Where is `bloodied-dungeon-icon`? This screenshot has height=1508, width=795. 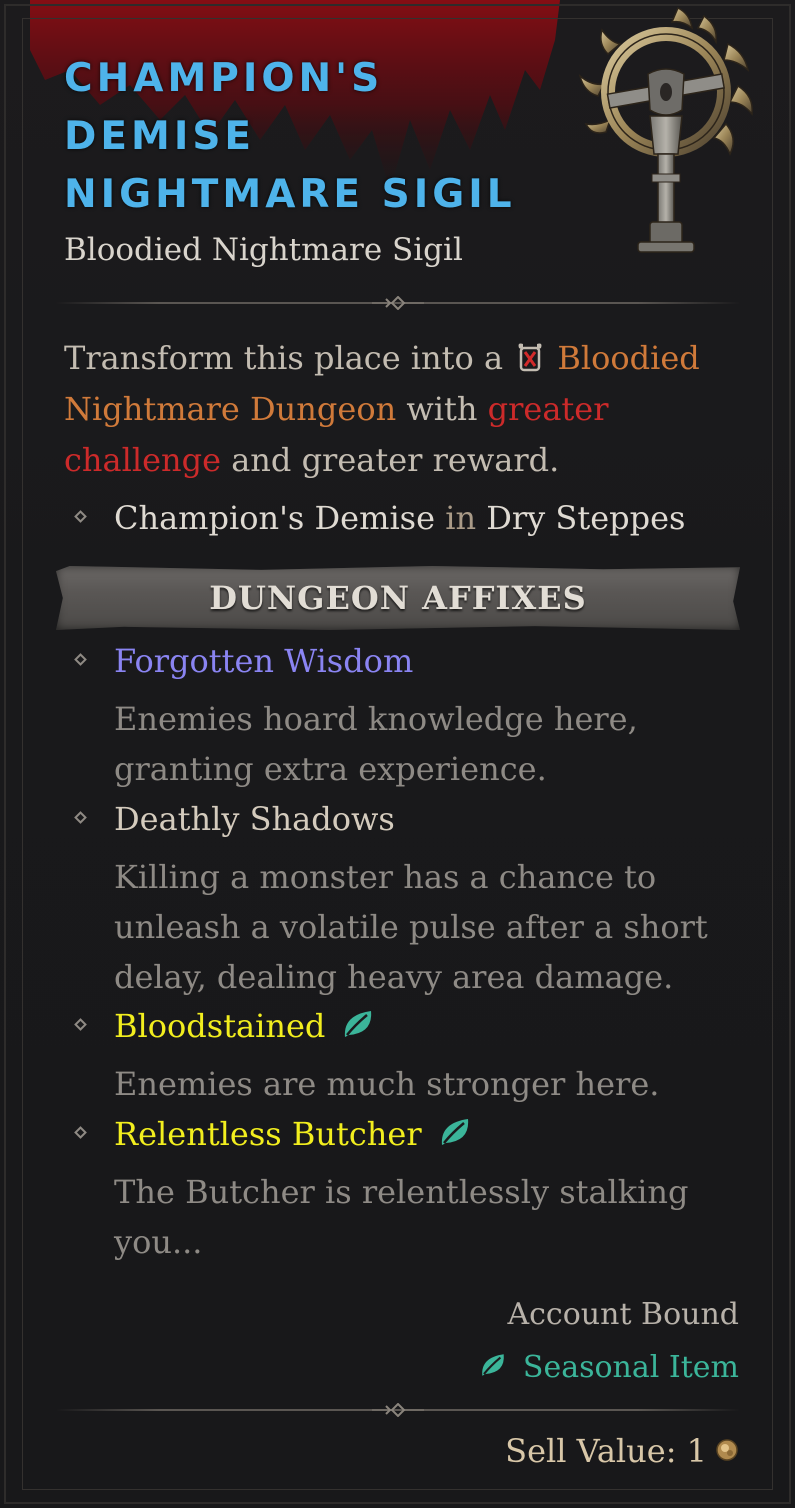 bloodied-dungeon-icon is located at coordinates (530, 357).